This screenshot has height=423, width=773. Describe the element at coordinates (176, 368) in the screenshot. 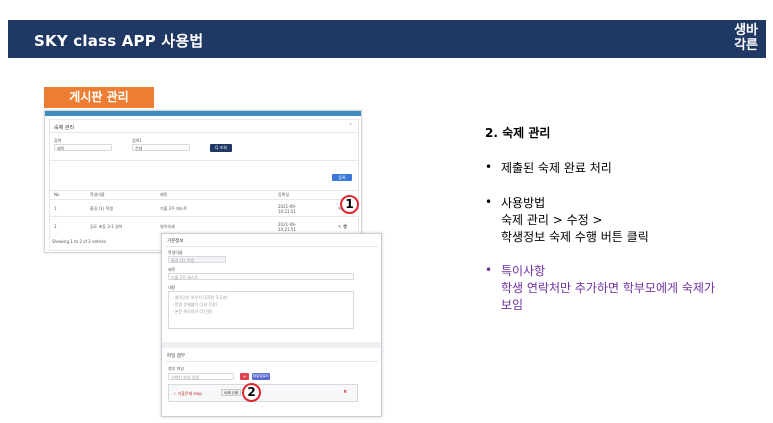

I see `file-label: 첨부 파일` at that location.